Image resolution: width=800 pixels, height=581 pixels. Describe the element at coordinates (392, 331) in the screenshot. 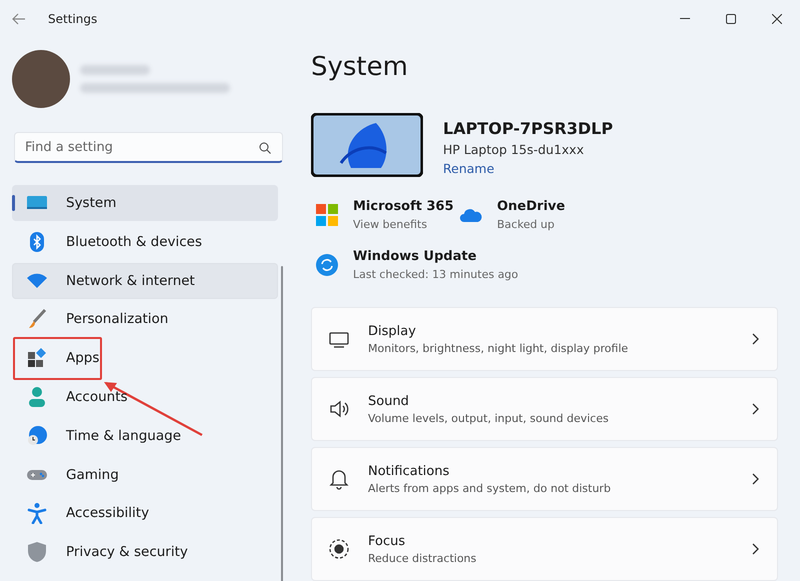

I see `card-title: Display` at that location.